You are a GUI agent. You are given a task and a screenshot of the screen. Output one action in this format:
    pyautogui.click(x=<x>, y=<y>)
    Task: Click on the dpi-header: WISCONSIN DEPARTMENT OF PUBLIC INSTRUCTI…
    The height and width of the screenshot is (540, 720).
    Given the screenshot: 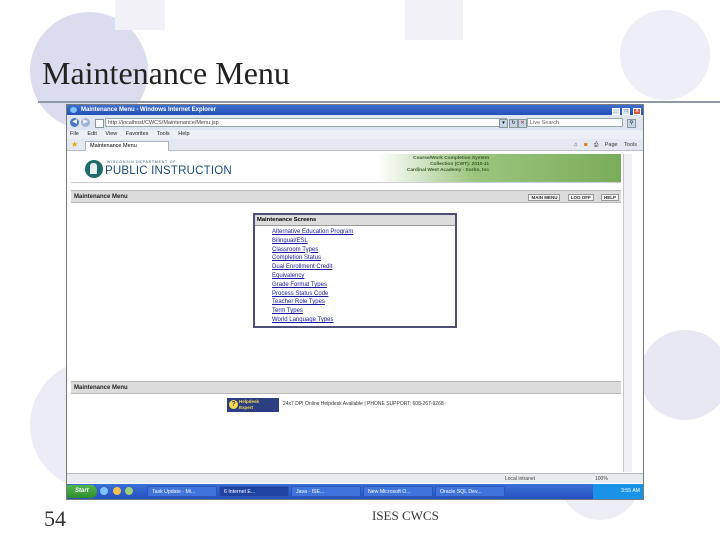 What is the action you would take?
    pyautogui.click(x=346, y=168)
    